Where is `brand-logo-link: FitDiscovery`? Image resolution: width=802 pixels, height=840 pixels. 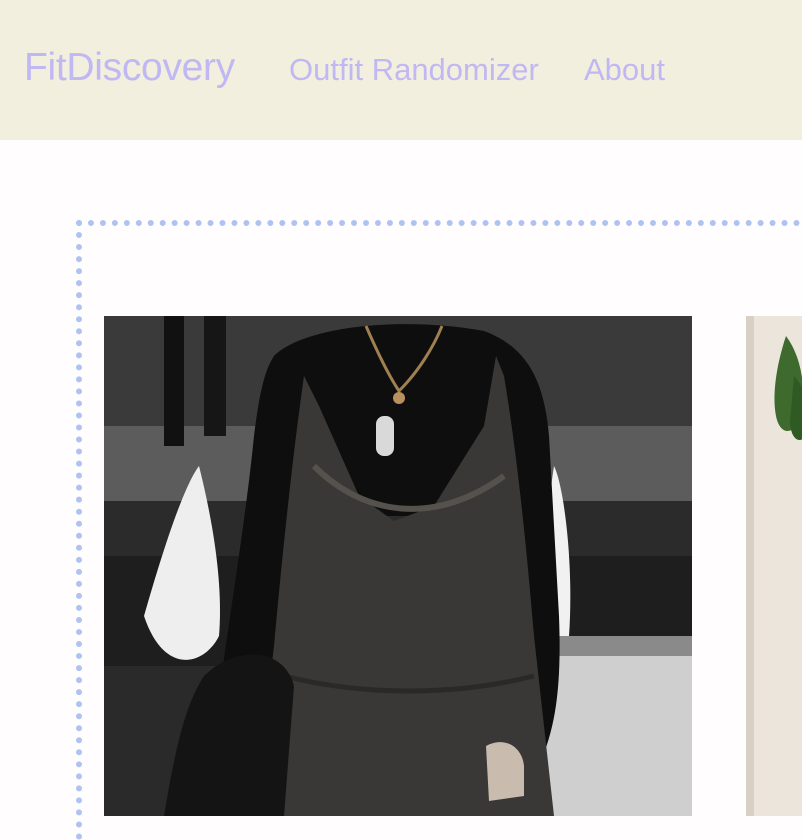
brand-logo-link: FitDiscovery is located at coordinates (129, 68).